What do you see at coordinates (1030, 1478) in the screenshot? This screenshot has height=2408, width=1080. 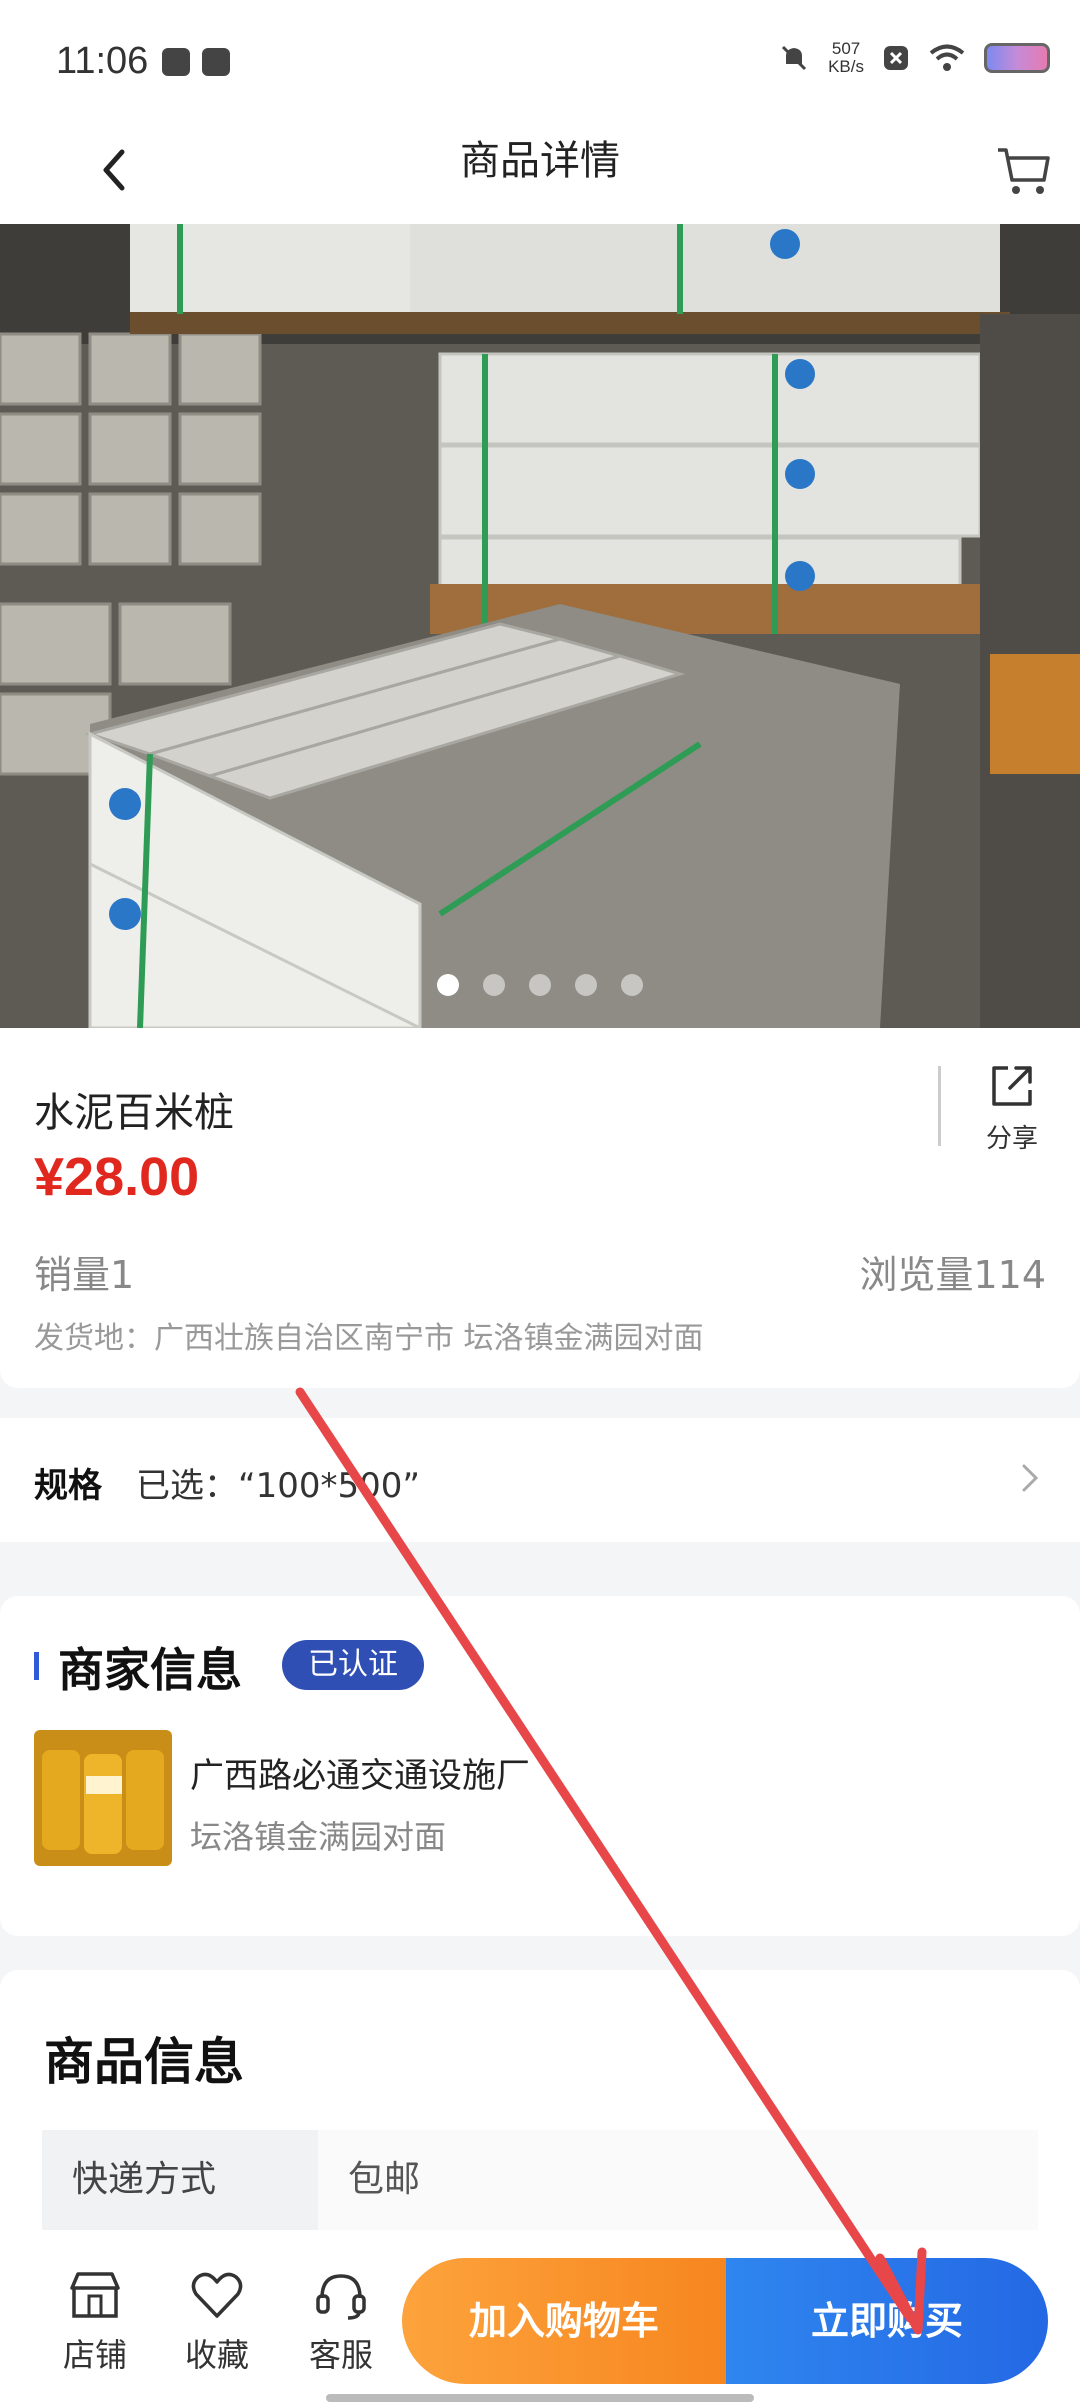 I see `chevron-right-icon` at bounding box center [1030, 1478].